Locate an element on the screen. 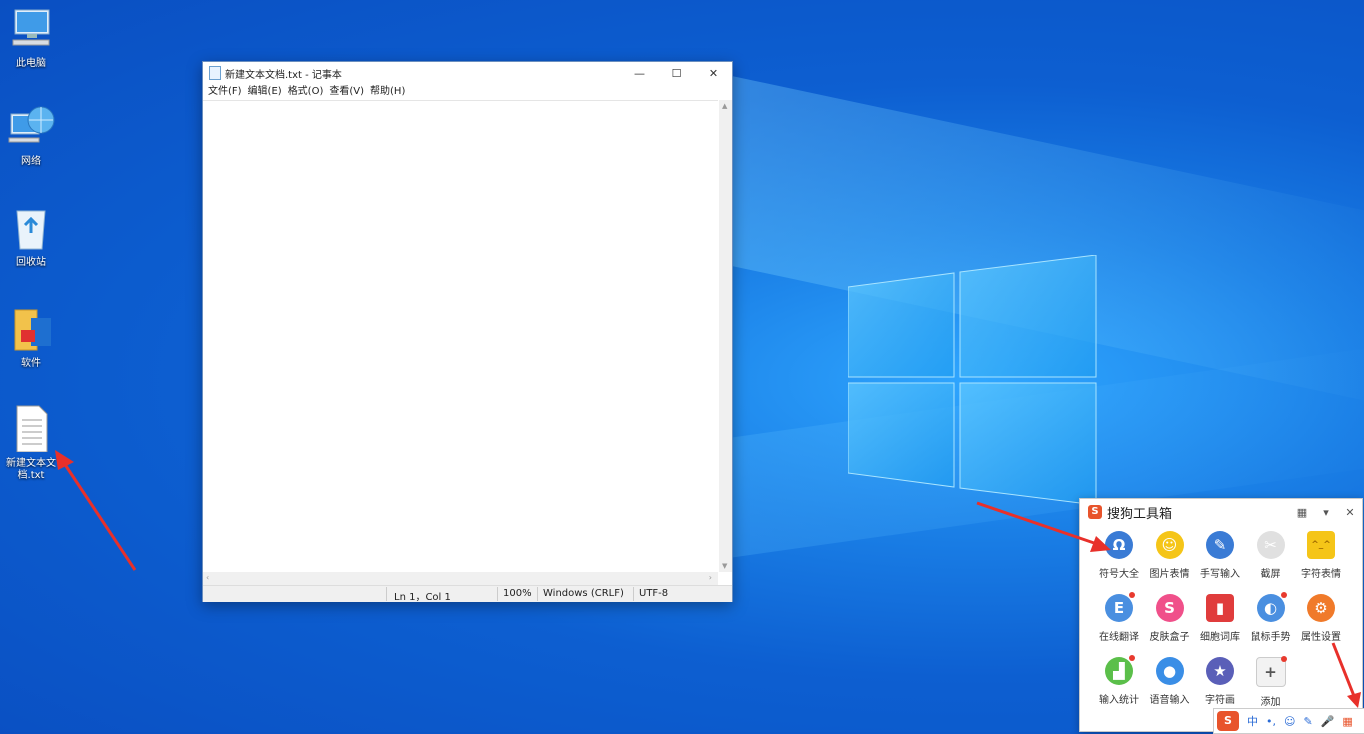 This screenshot has height=734, width=1364. status-line-ending: Windows (CRLF) is located at coordinates (583, 593).